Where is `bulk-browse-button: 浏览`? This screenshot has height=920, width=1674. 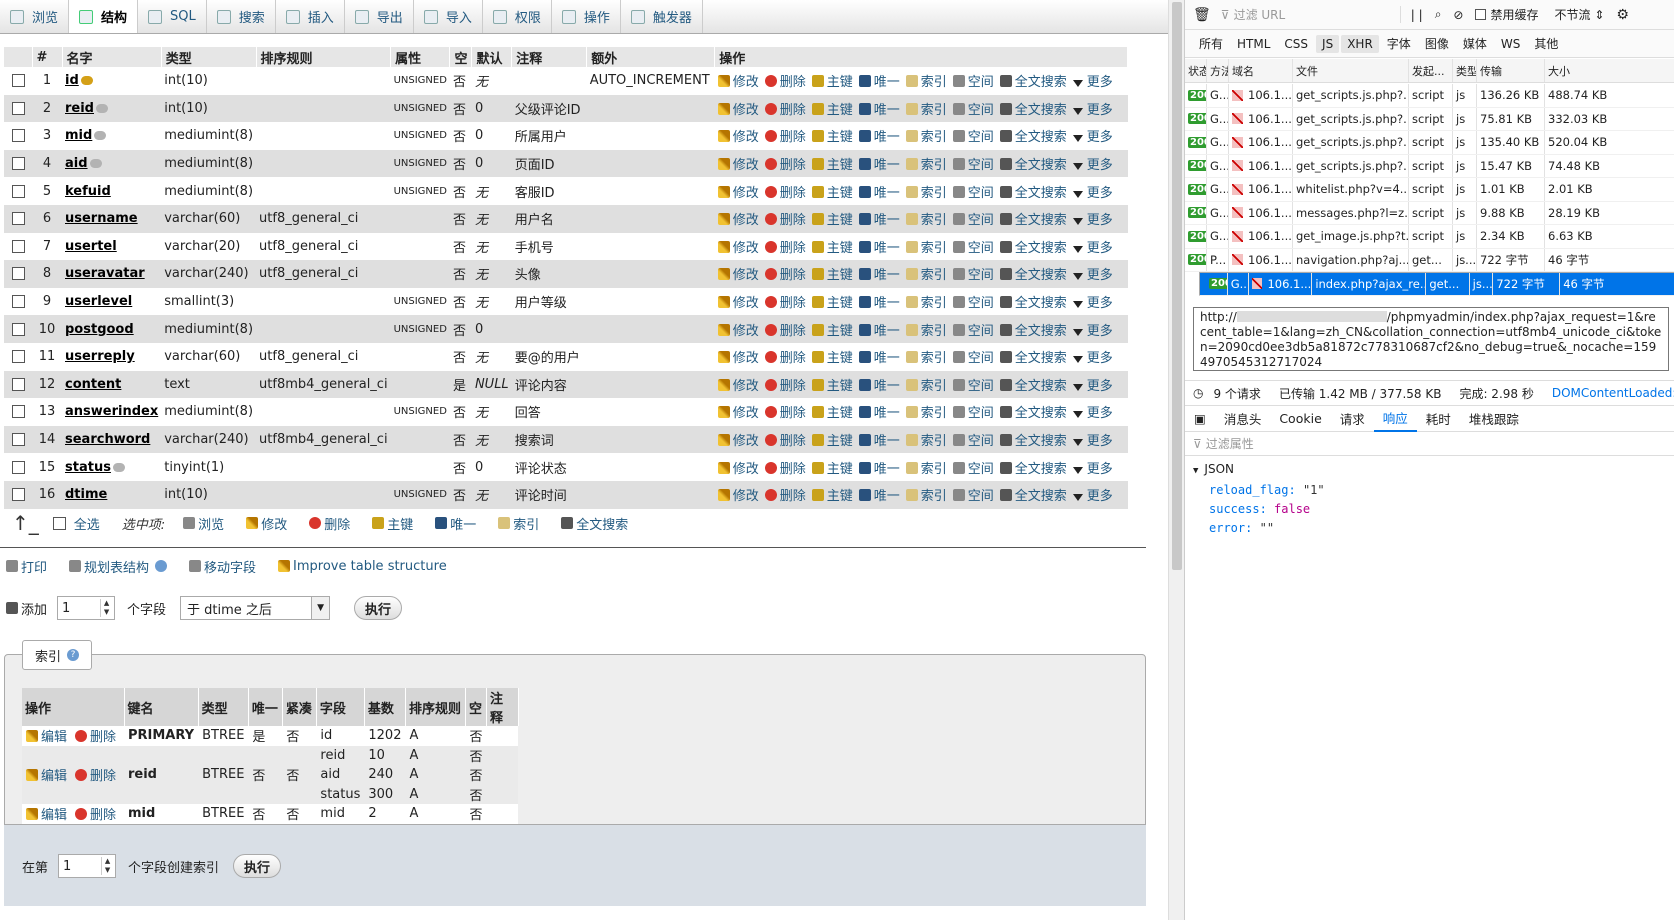
bulk-browse-button: 浏览 is located at coordinates (203, 523).